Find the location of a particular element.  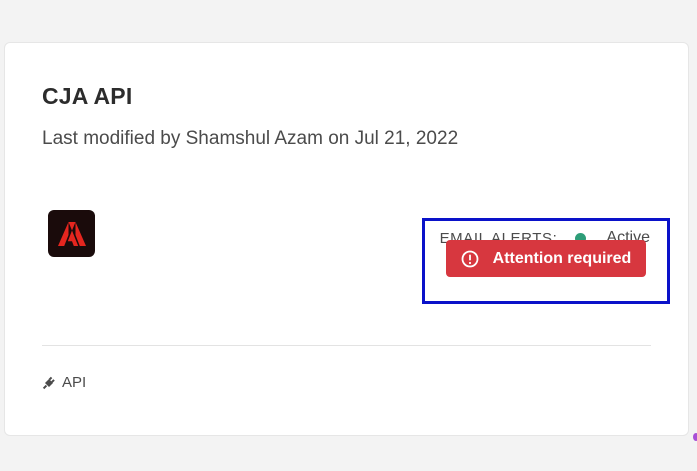

corner-indicator is located at coordinates (695, 437).